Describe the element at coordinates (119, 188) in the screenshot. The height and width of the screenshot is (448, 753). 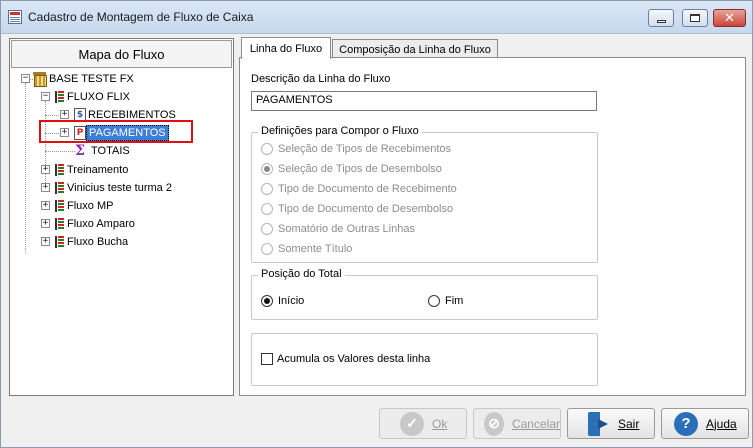
I see `tree-item-label: Vinicius teste turma 2` at that location.